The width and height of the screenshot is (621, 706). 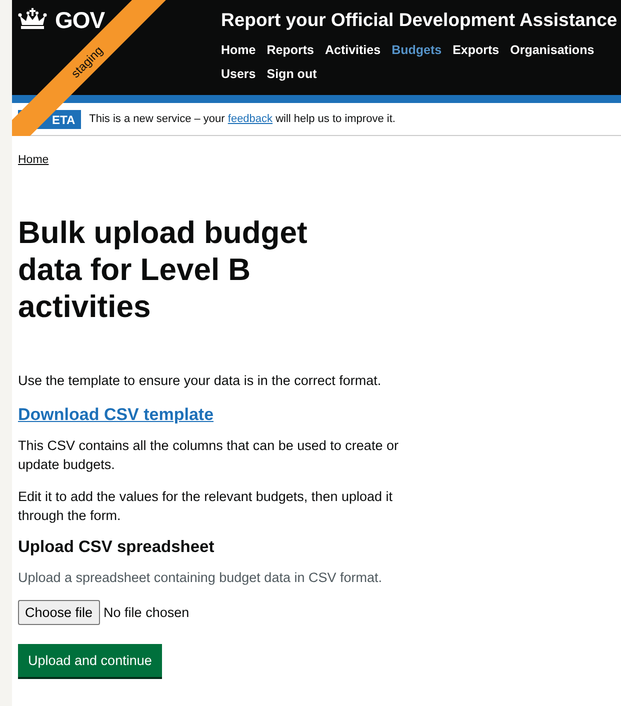 I want to click on nav-link: Home, so click(x=238, y=50).